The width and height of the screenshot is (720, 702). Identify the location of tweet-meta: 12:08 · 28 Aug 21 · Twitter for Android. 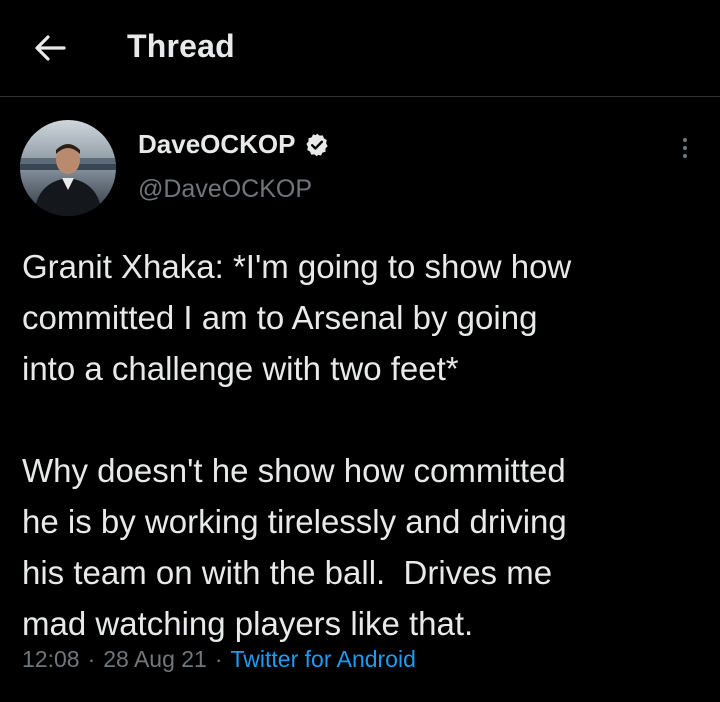
(219, 659).